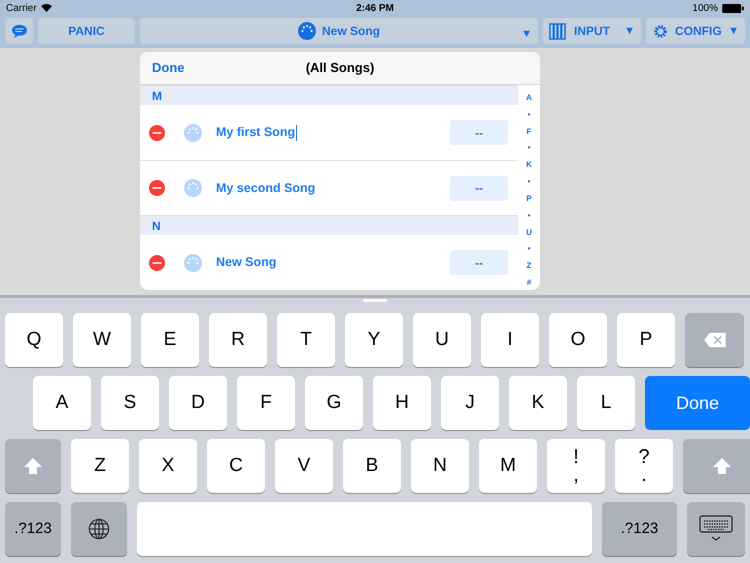 This screenshot has width=750, height=563. What do you see at coordinates (329, 225) in the screenshot?
I see `section-header: N` at bounding box center [329, 225].